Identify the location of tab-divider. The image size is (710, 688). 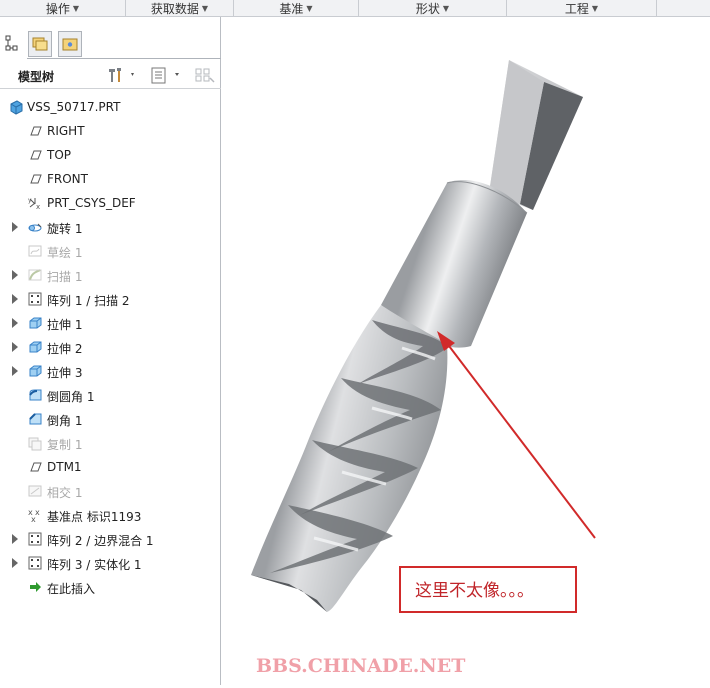
(124, 58).